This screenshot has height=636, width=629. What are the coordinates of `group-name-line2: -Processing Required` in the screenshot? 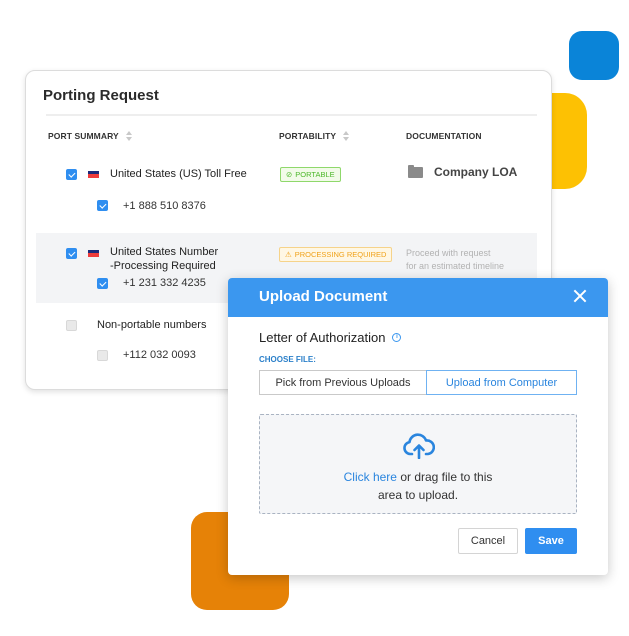 It's located at (163, 266).